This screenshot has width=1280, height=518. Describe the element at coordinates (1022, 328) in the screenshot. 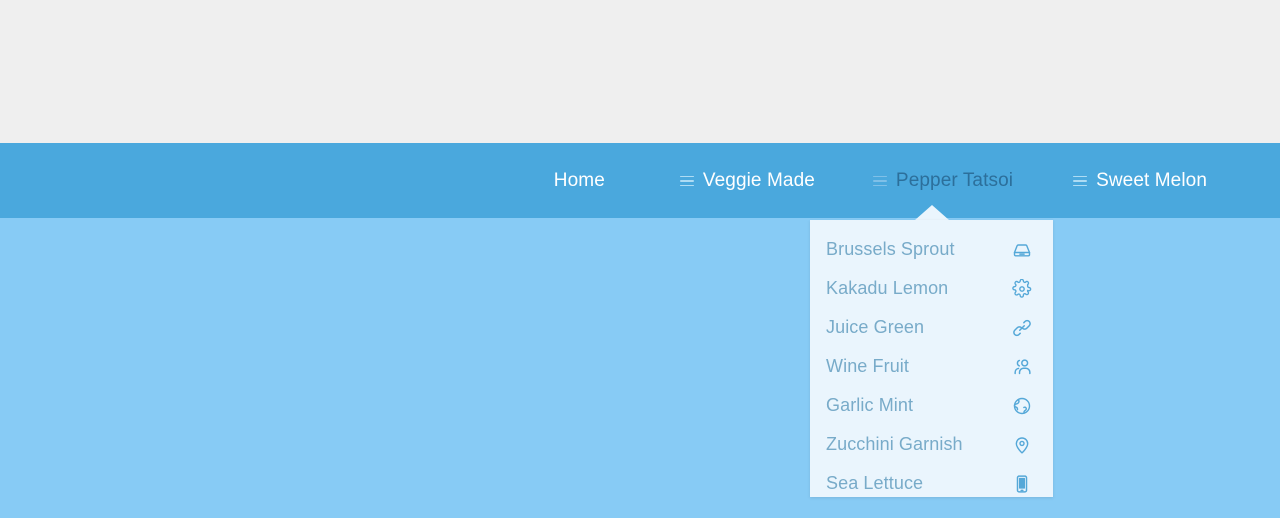

I see `link-icon` at that location.